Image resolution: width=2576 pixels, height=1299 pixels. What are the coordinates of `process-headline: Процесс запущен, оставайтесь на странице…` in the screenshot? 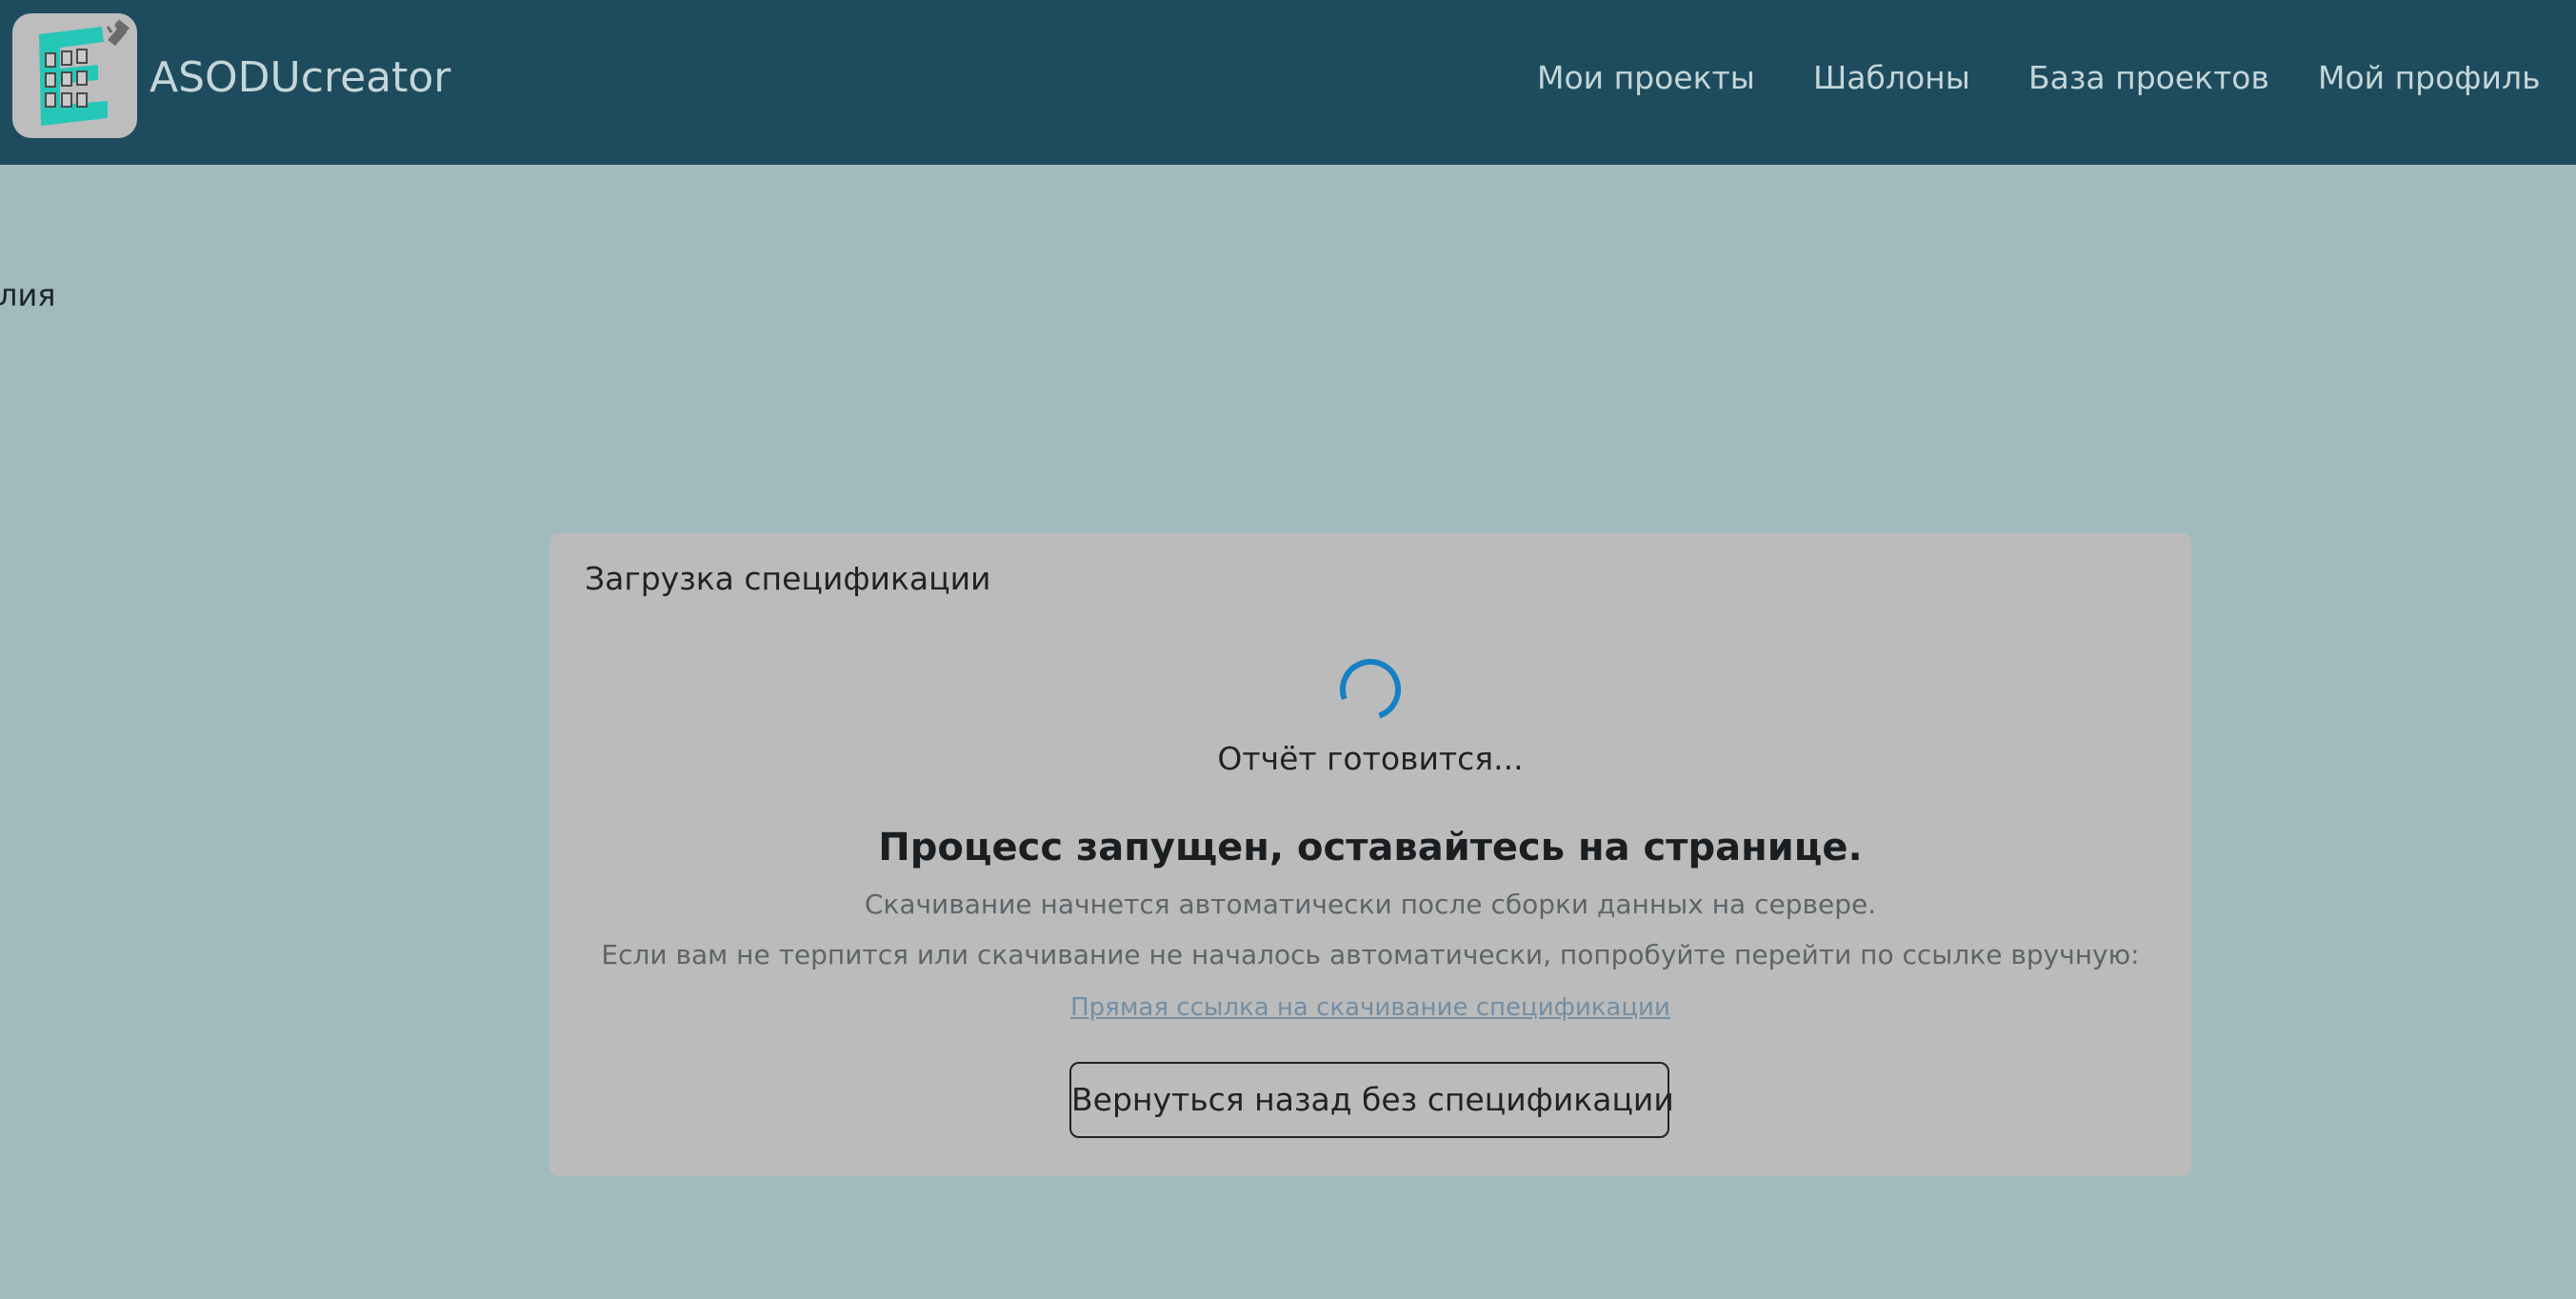 It's located at (1370, 847).